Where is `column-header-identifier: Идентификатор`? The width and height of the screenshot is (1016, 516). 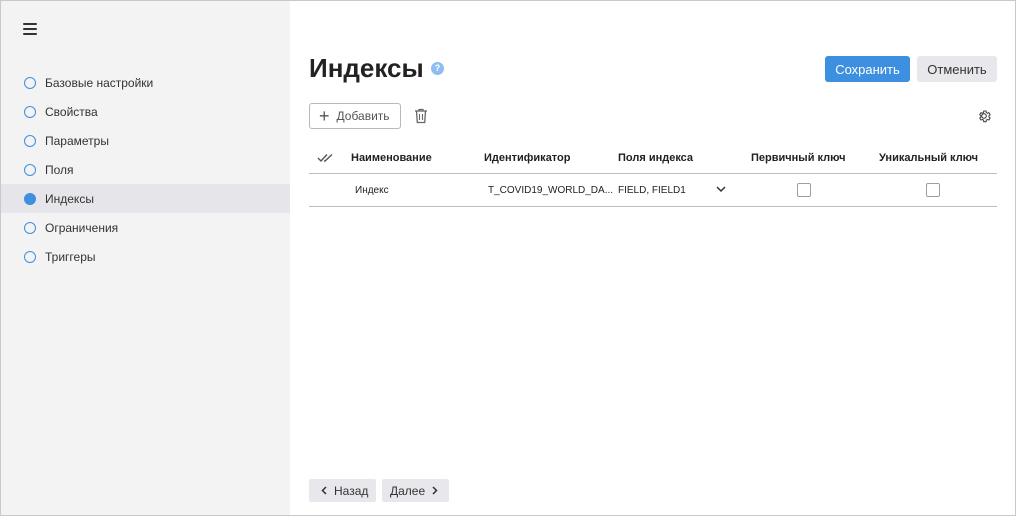 column-header-identifier: Идентификатор is located at coordinates (527, 158).